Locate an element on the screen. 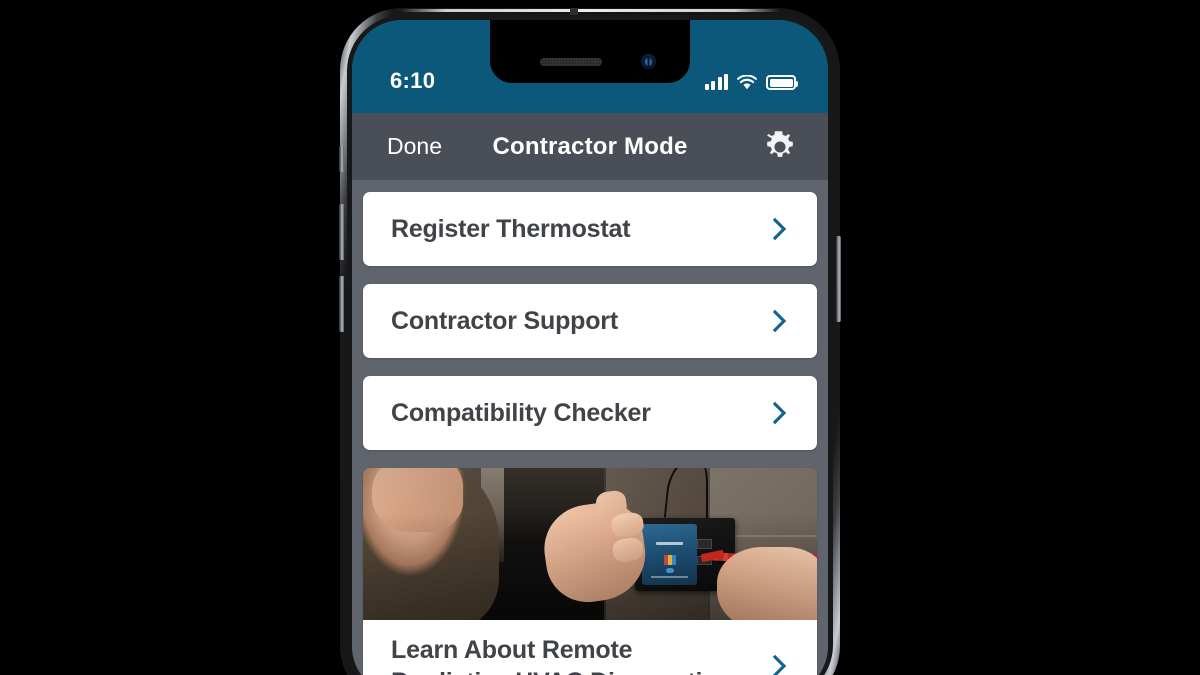  promo-title-line-2: Predictive HVAC Diagnostics is located at coordinates (580, 670).